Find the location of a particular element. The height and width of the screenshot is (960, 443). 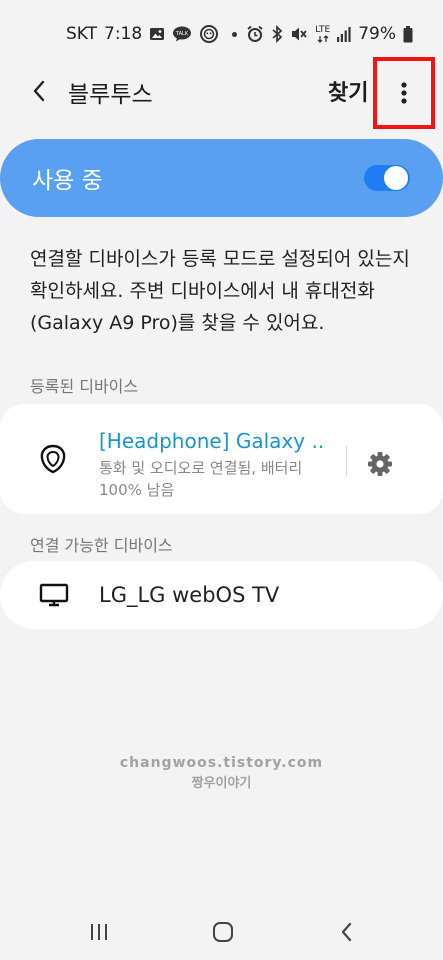

gear-icon is located at coordinates (380, 464).